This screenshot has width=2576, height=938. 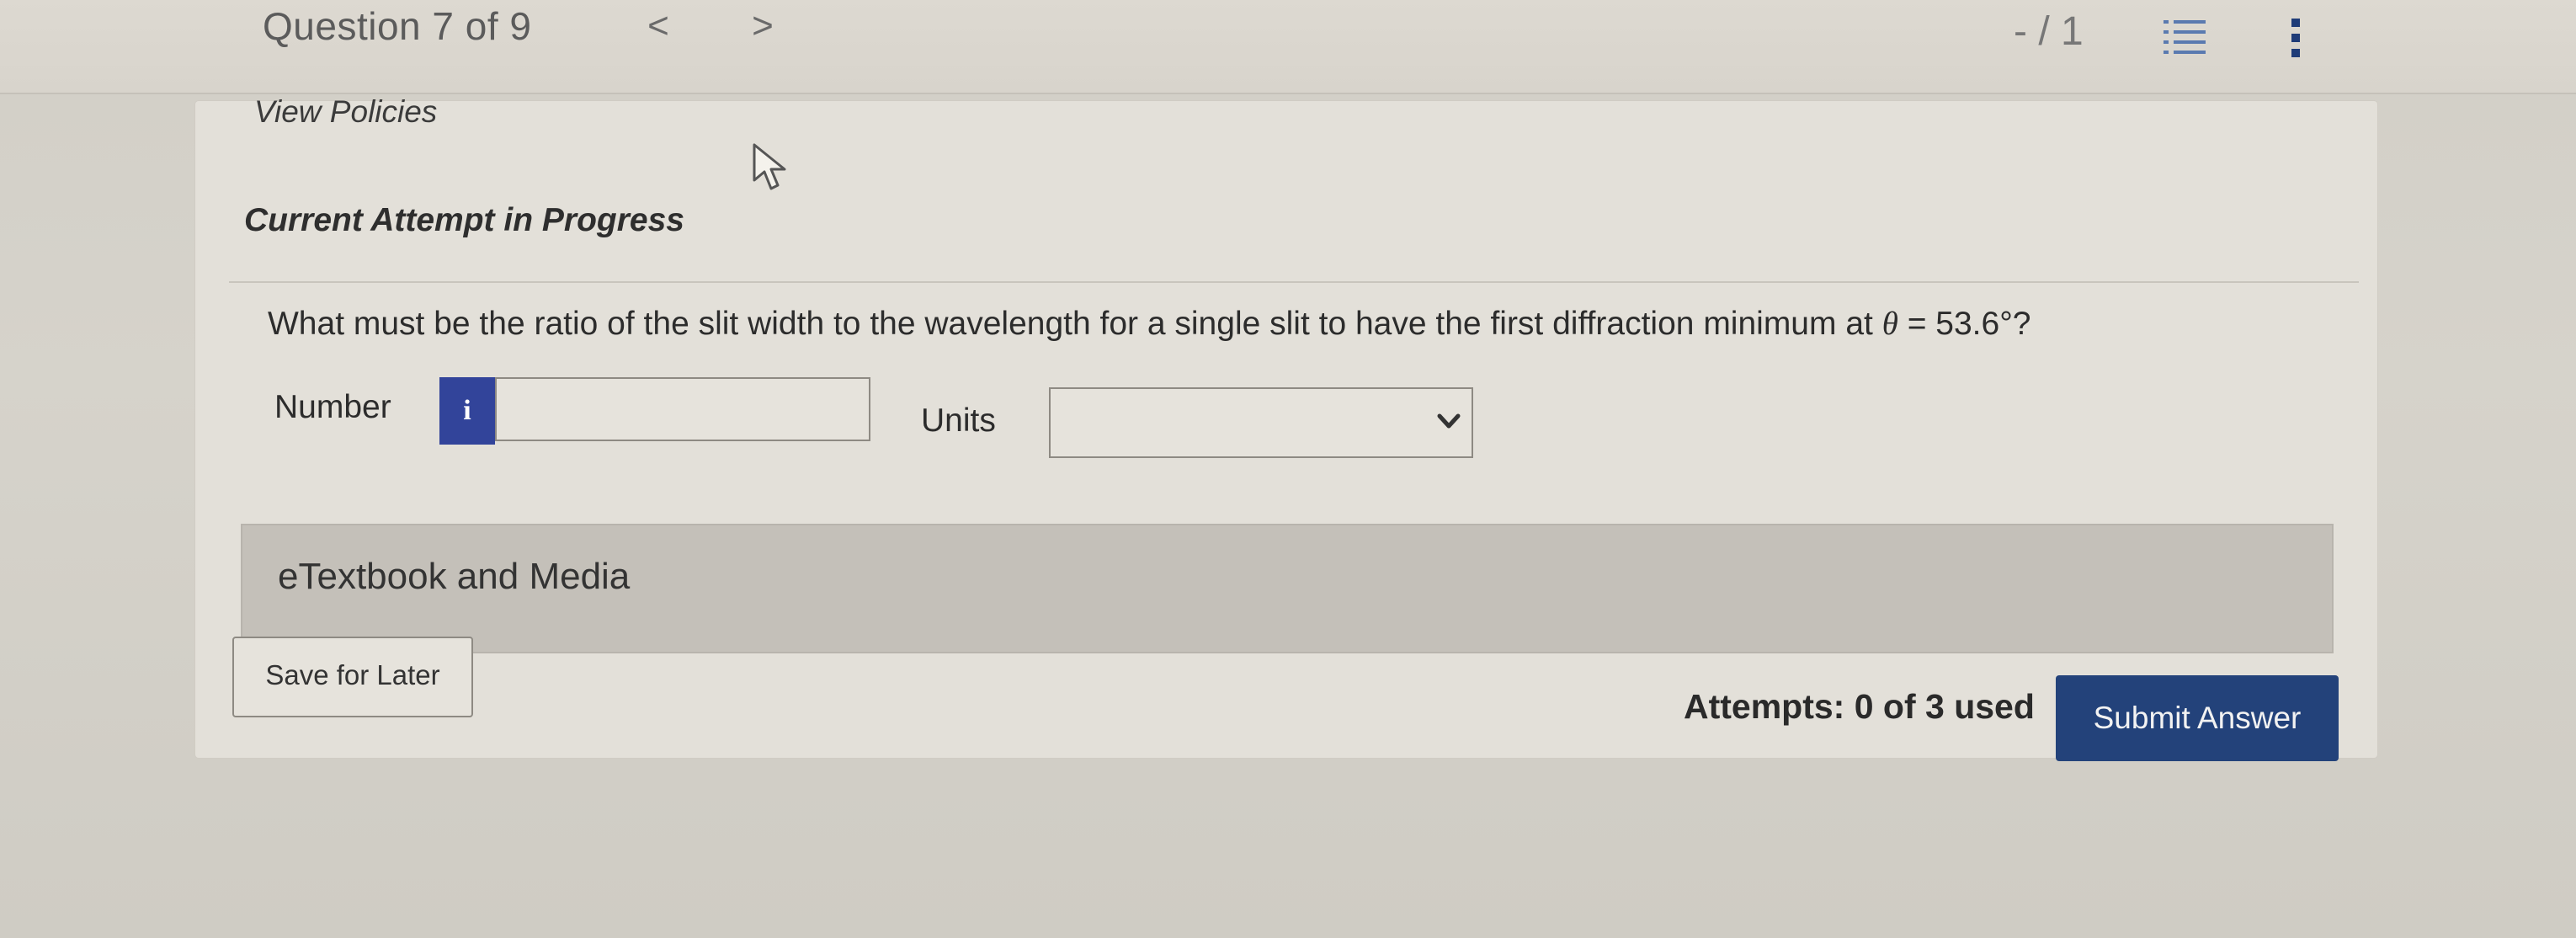 I want to click on view-policies-link: View Policies, so click(x=345, y=112).